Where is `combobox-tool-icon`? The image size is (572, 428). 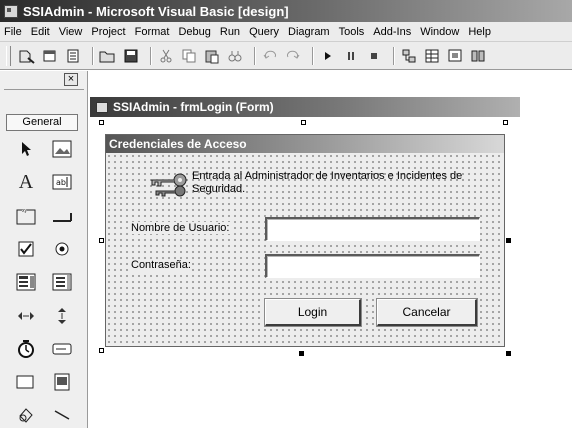
combobox-tool-icon is located at coordinates (26, 282).